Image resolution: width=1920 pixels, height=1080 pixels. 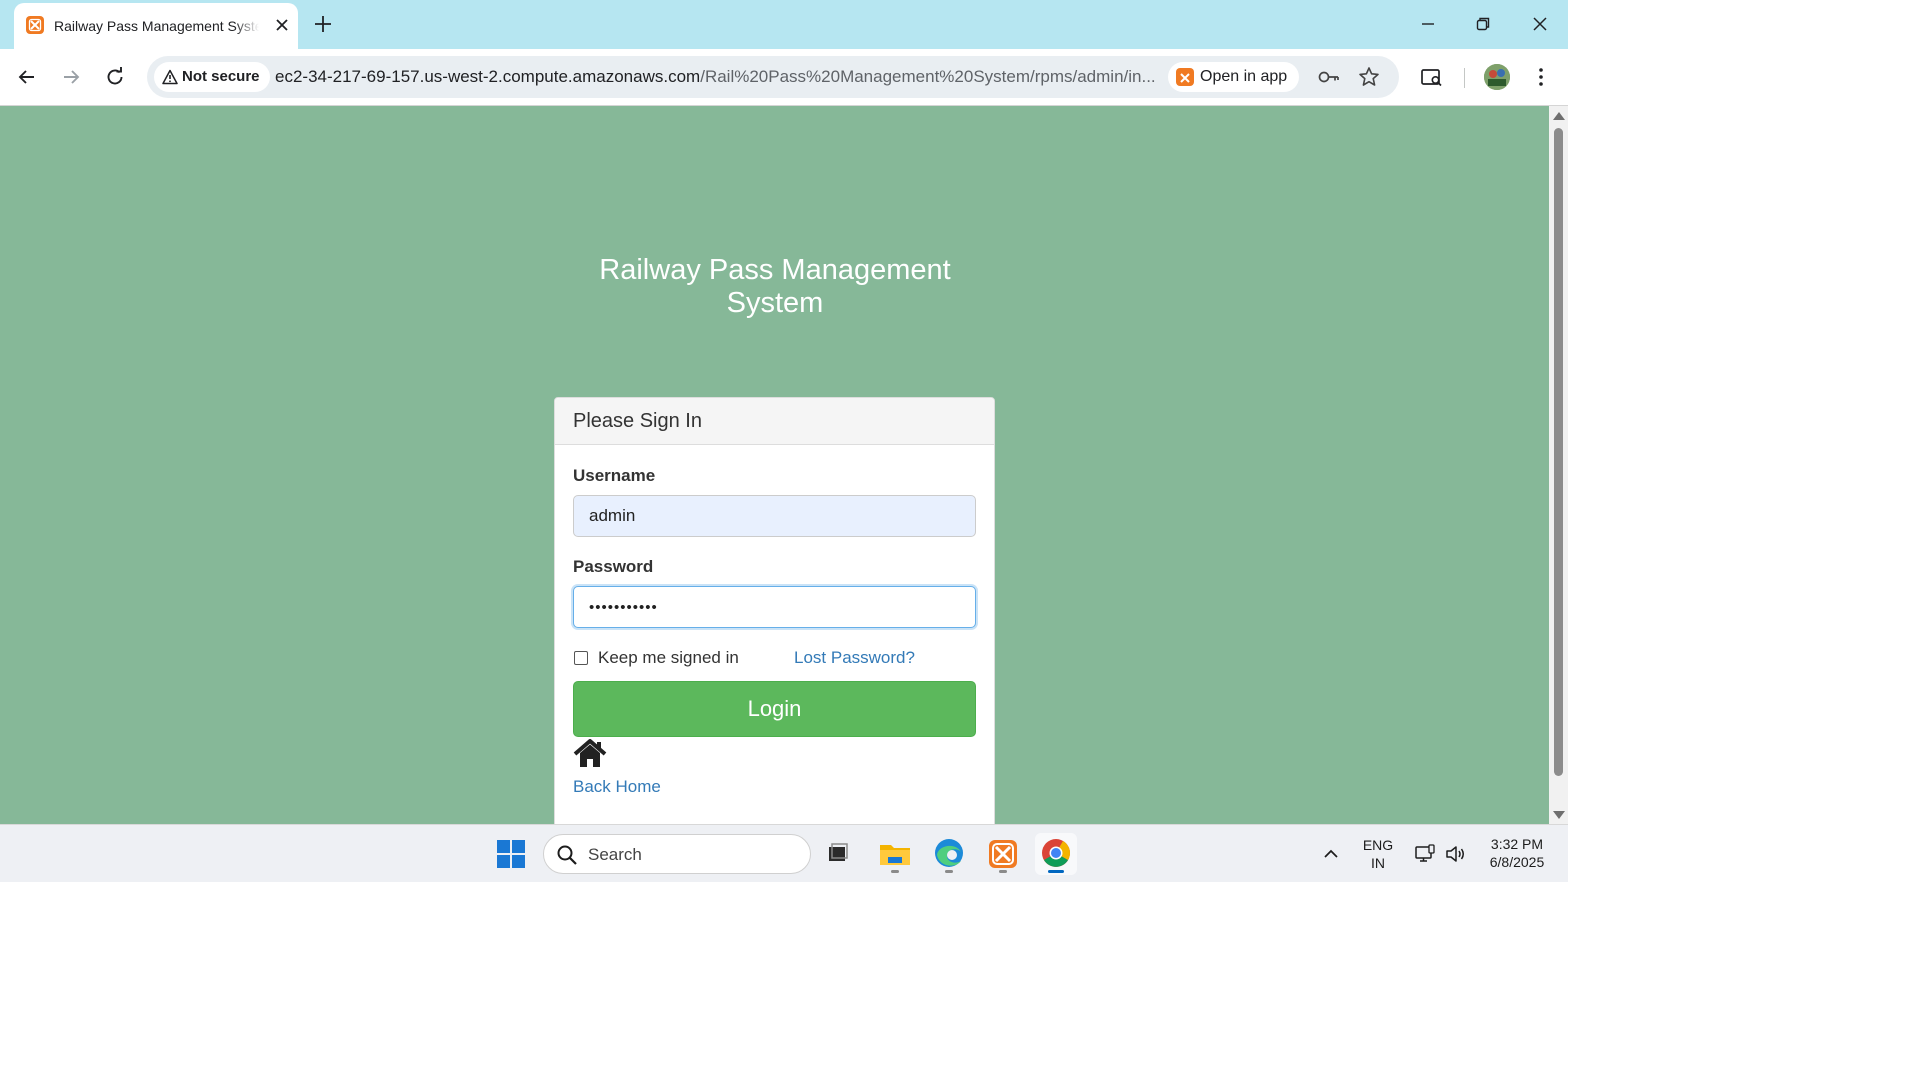 I want to click on edge-browser-icon, so click(x=949, y=853).